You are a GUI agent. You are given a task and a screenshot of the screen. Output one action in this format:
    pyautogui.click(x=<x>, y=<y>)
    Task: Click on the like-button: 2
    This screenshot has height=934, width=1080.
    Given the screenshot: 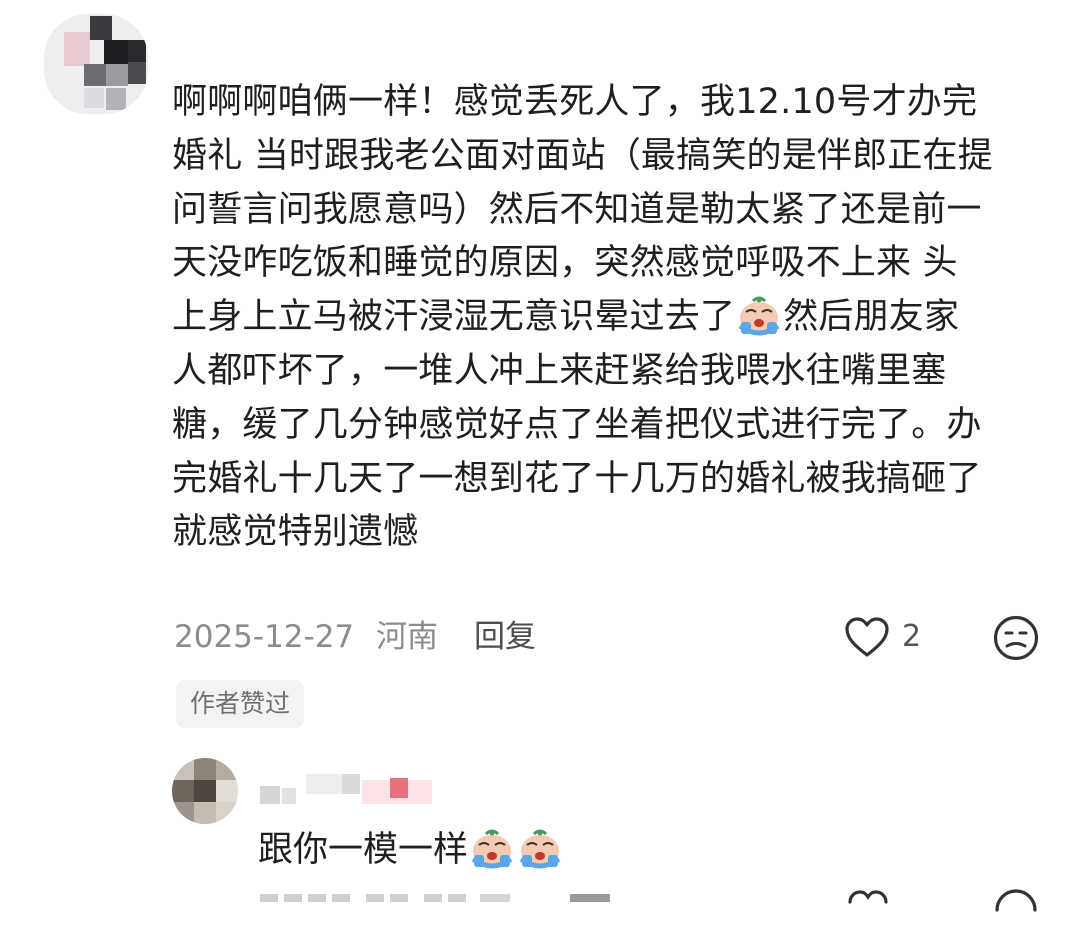 What is the action you would take?
    pyautogui.click(x=882, y=637)
    